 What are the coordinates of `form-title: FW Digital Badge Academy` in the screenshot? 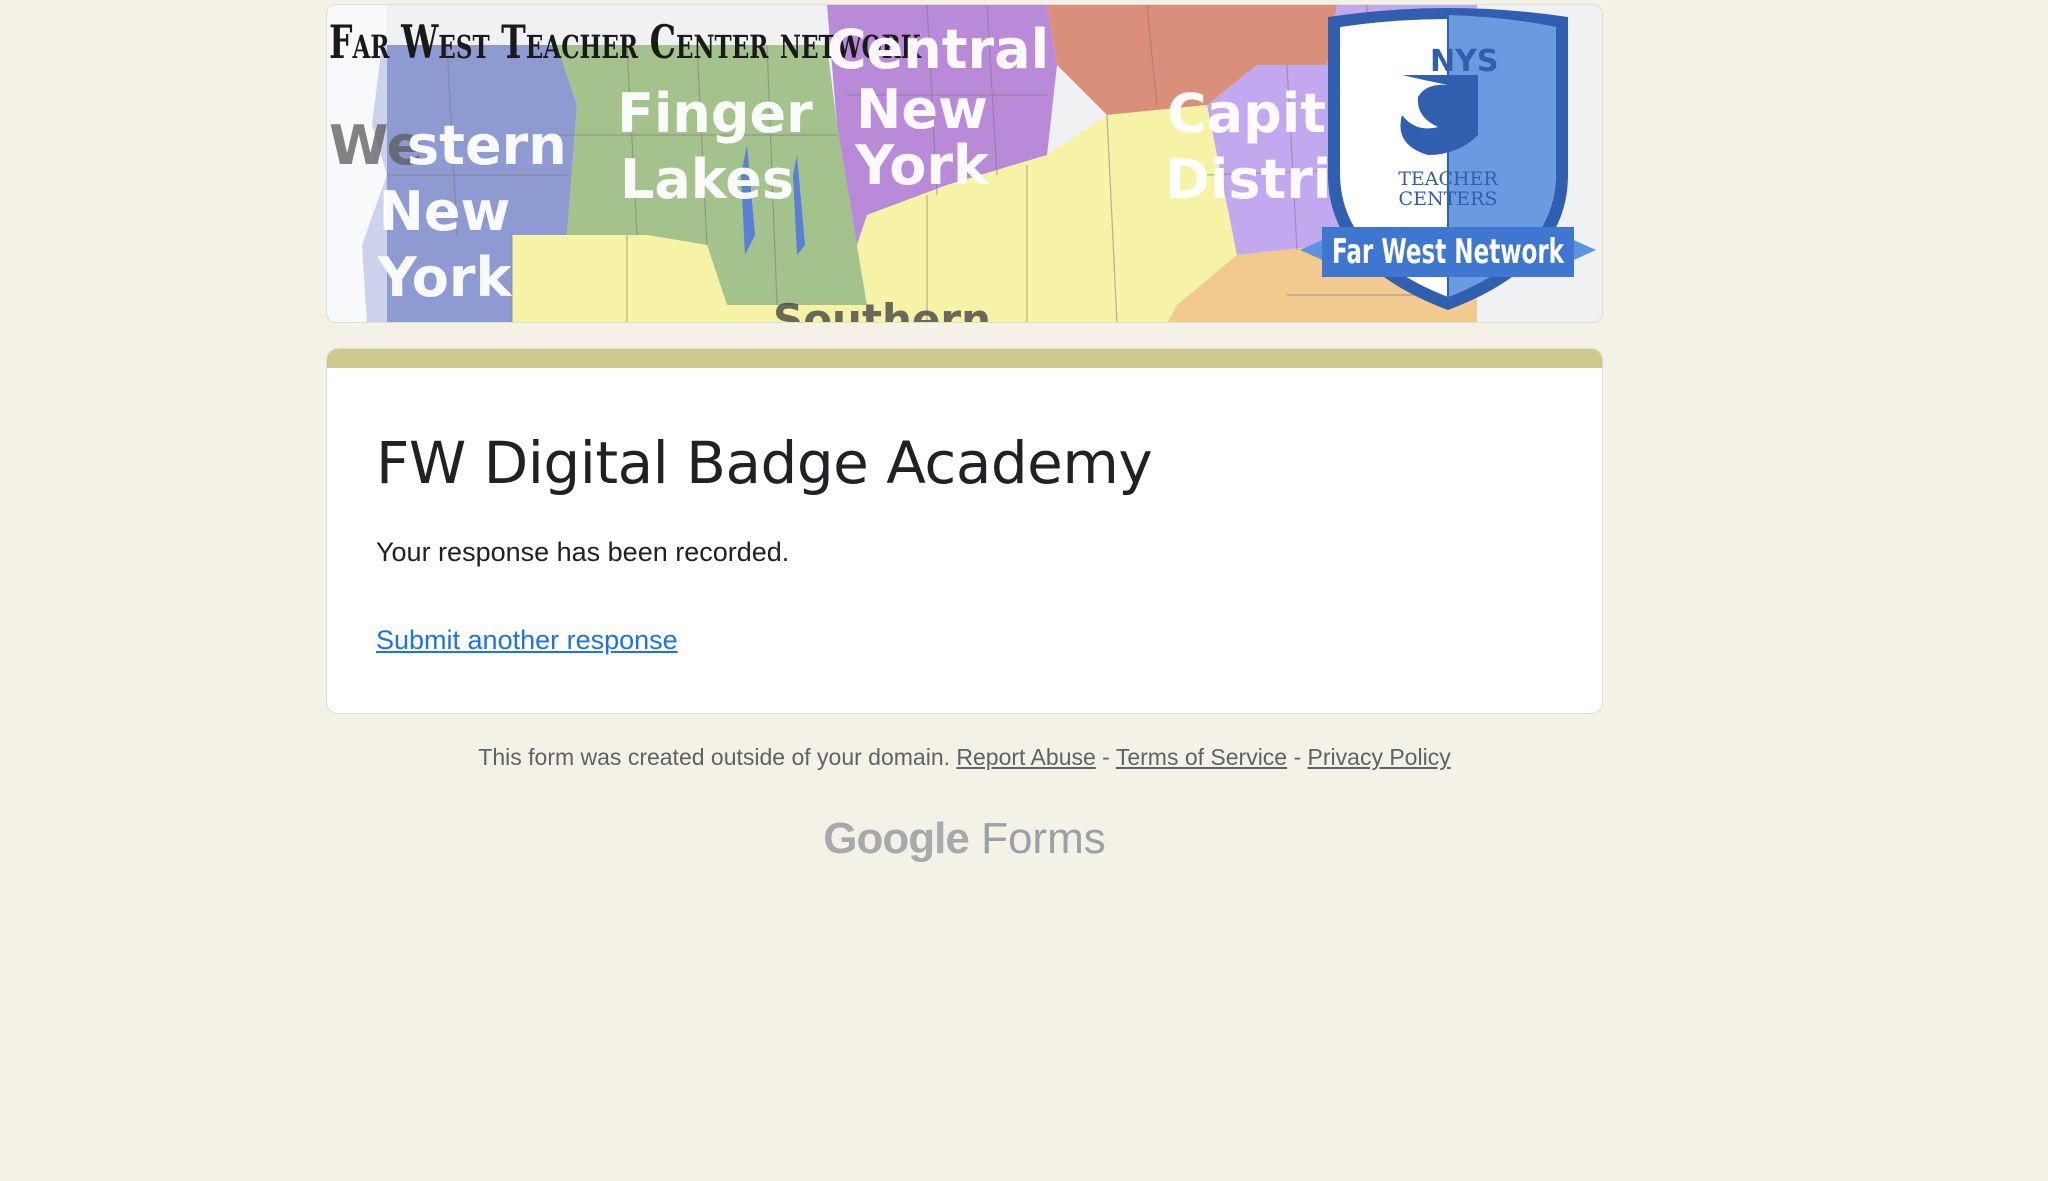 It's located at (764, 463).